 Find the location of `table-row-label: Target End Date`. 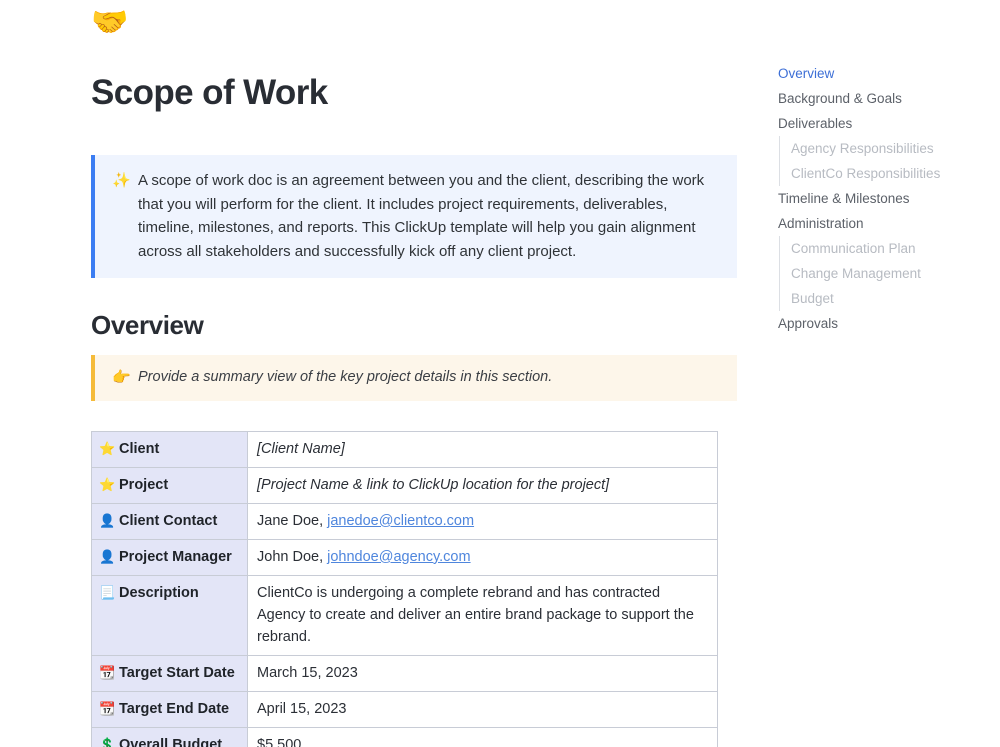

table-row-label: Target End Date is located at coordinates (174, 708).